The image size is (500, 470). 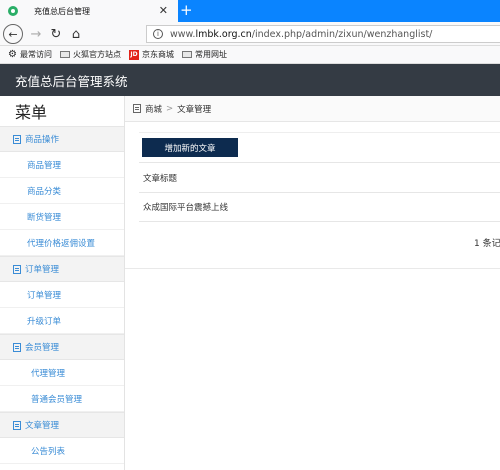 What do you see at coordinates (153, 109) in the screenshot?
I see `breadcrumb-home: 商城` at bounding box center [153, 109].